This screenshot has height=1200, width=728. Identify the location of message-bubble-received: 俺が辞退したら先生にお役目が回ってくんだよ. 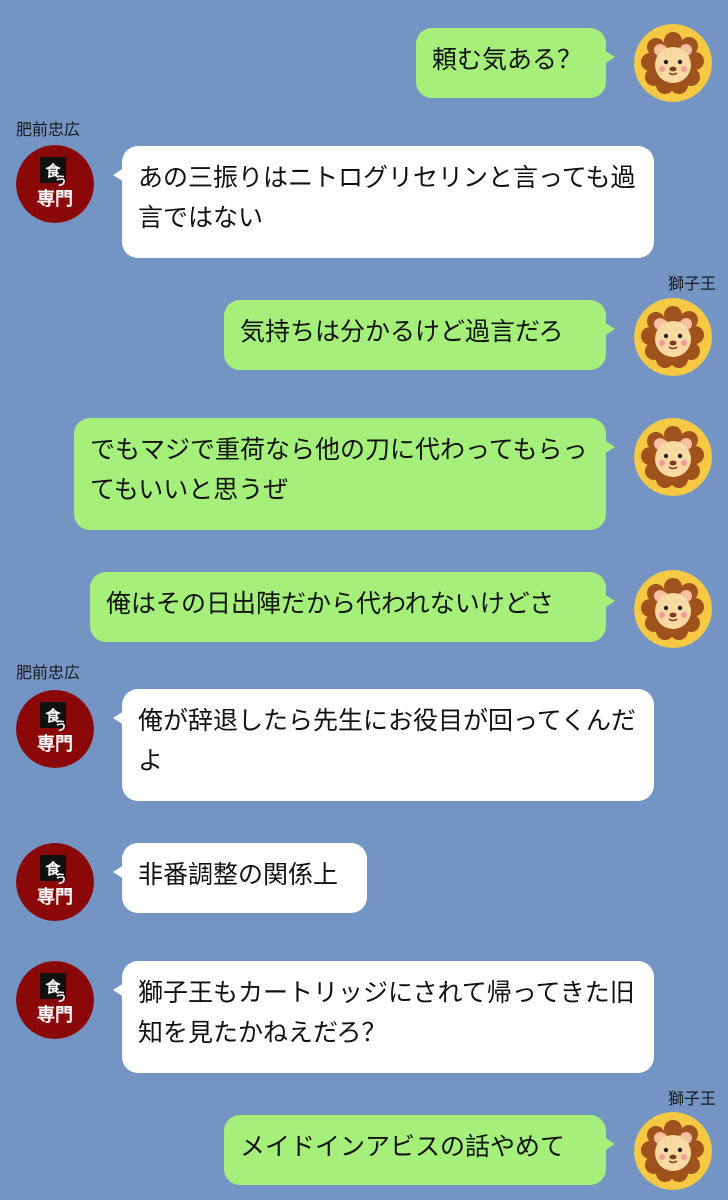
(383, 745).